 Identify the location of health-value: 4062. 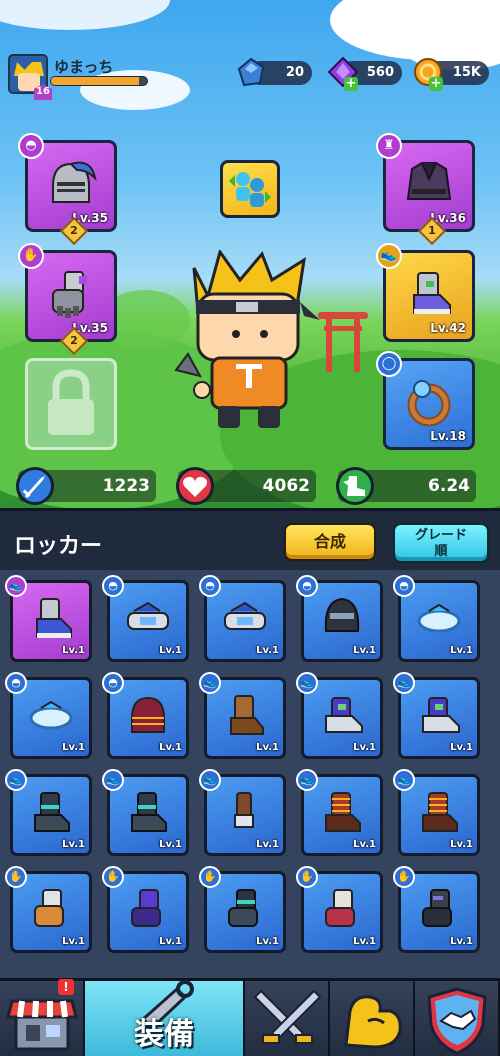
(286, 486).